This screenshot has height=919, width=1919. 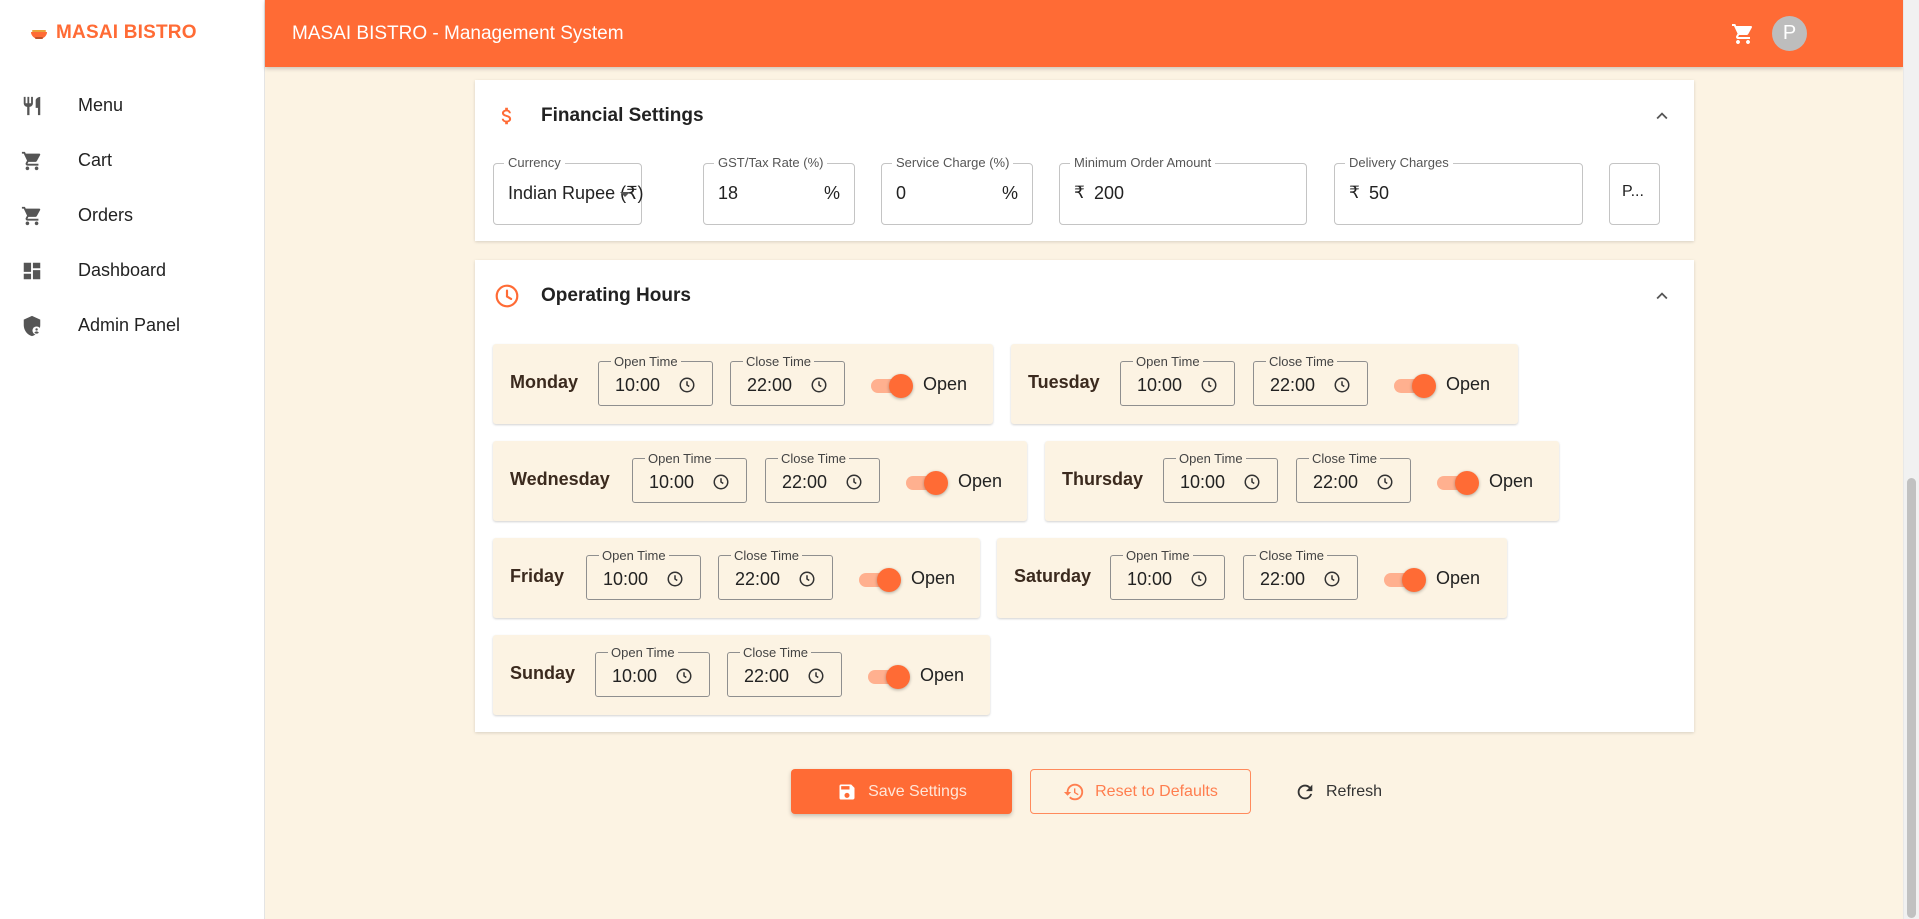 I want to click on operating-hours-header: Operating Hours, so click(x=592, y=296).